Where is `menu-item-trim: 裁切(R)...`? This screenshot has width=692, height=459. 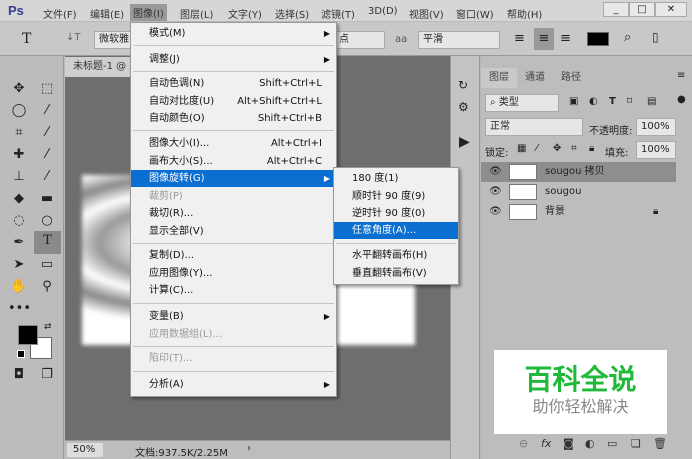 menu-item-trim: 裁切(R)... is located at coordinates (233, 213).